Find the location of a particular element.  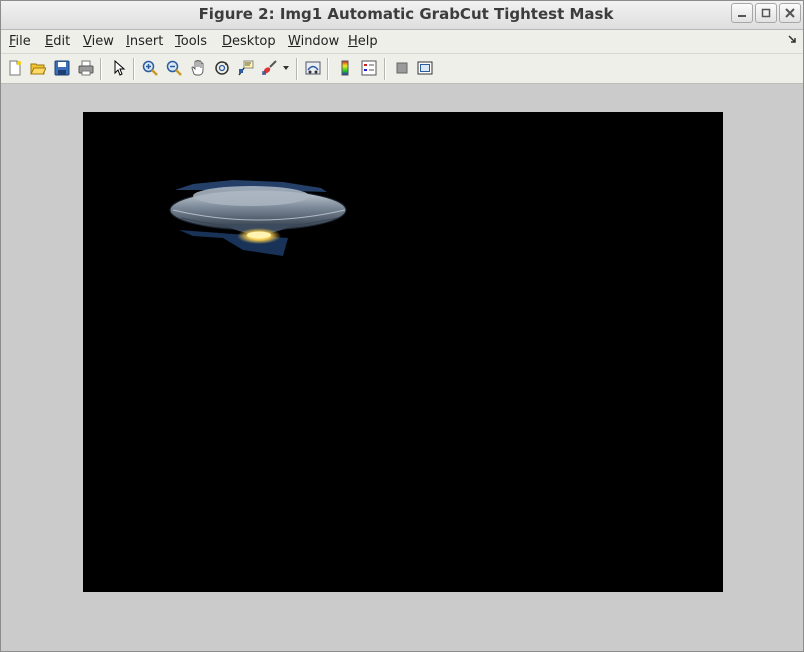

save-icon is located at coordinates (62, 68).